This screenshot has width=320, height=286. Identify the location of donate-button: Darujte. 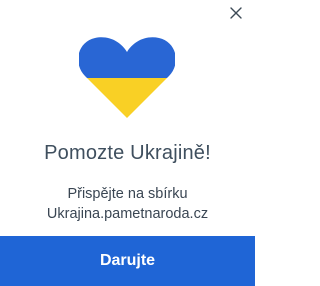
(127, 261).